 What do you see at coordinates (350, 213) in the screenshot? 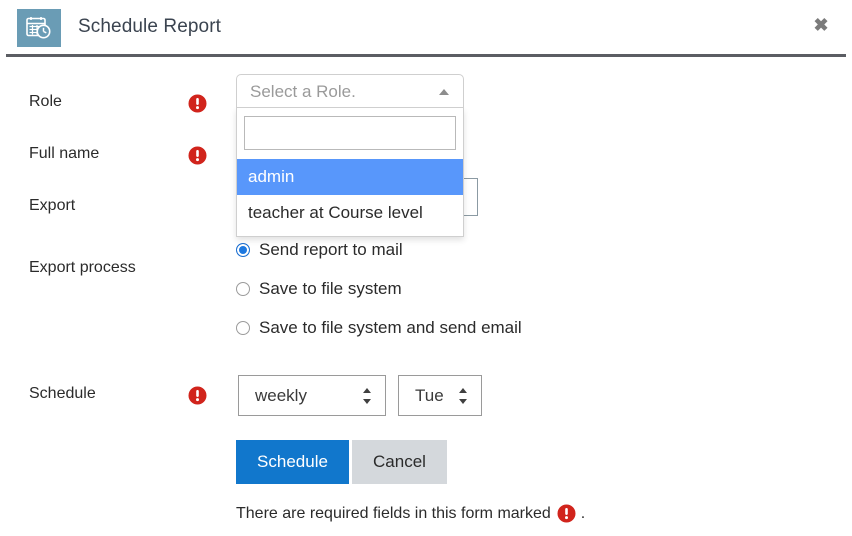
I see `role-option-teacher-at-course-level: teacher at Course level` at bounding box center [350, 213].